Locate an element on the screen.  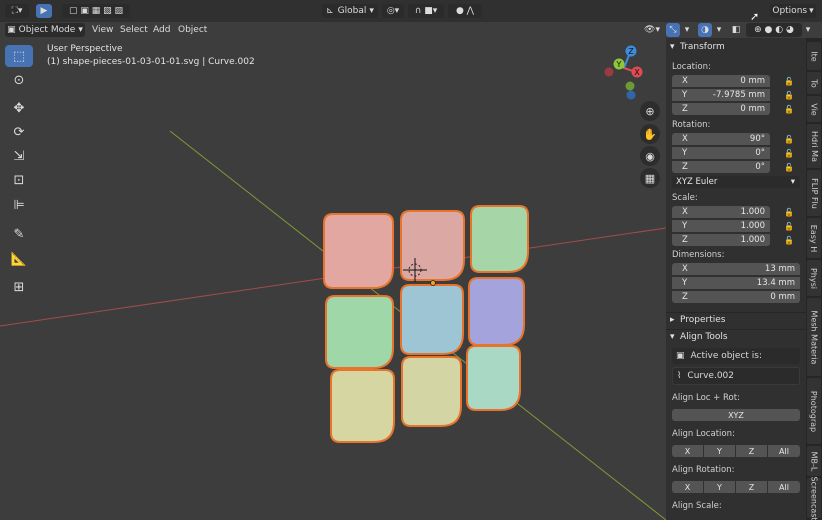
rotation-mode-dropdown: XYZ Euler ▾ is located at coordinates (736, 182).